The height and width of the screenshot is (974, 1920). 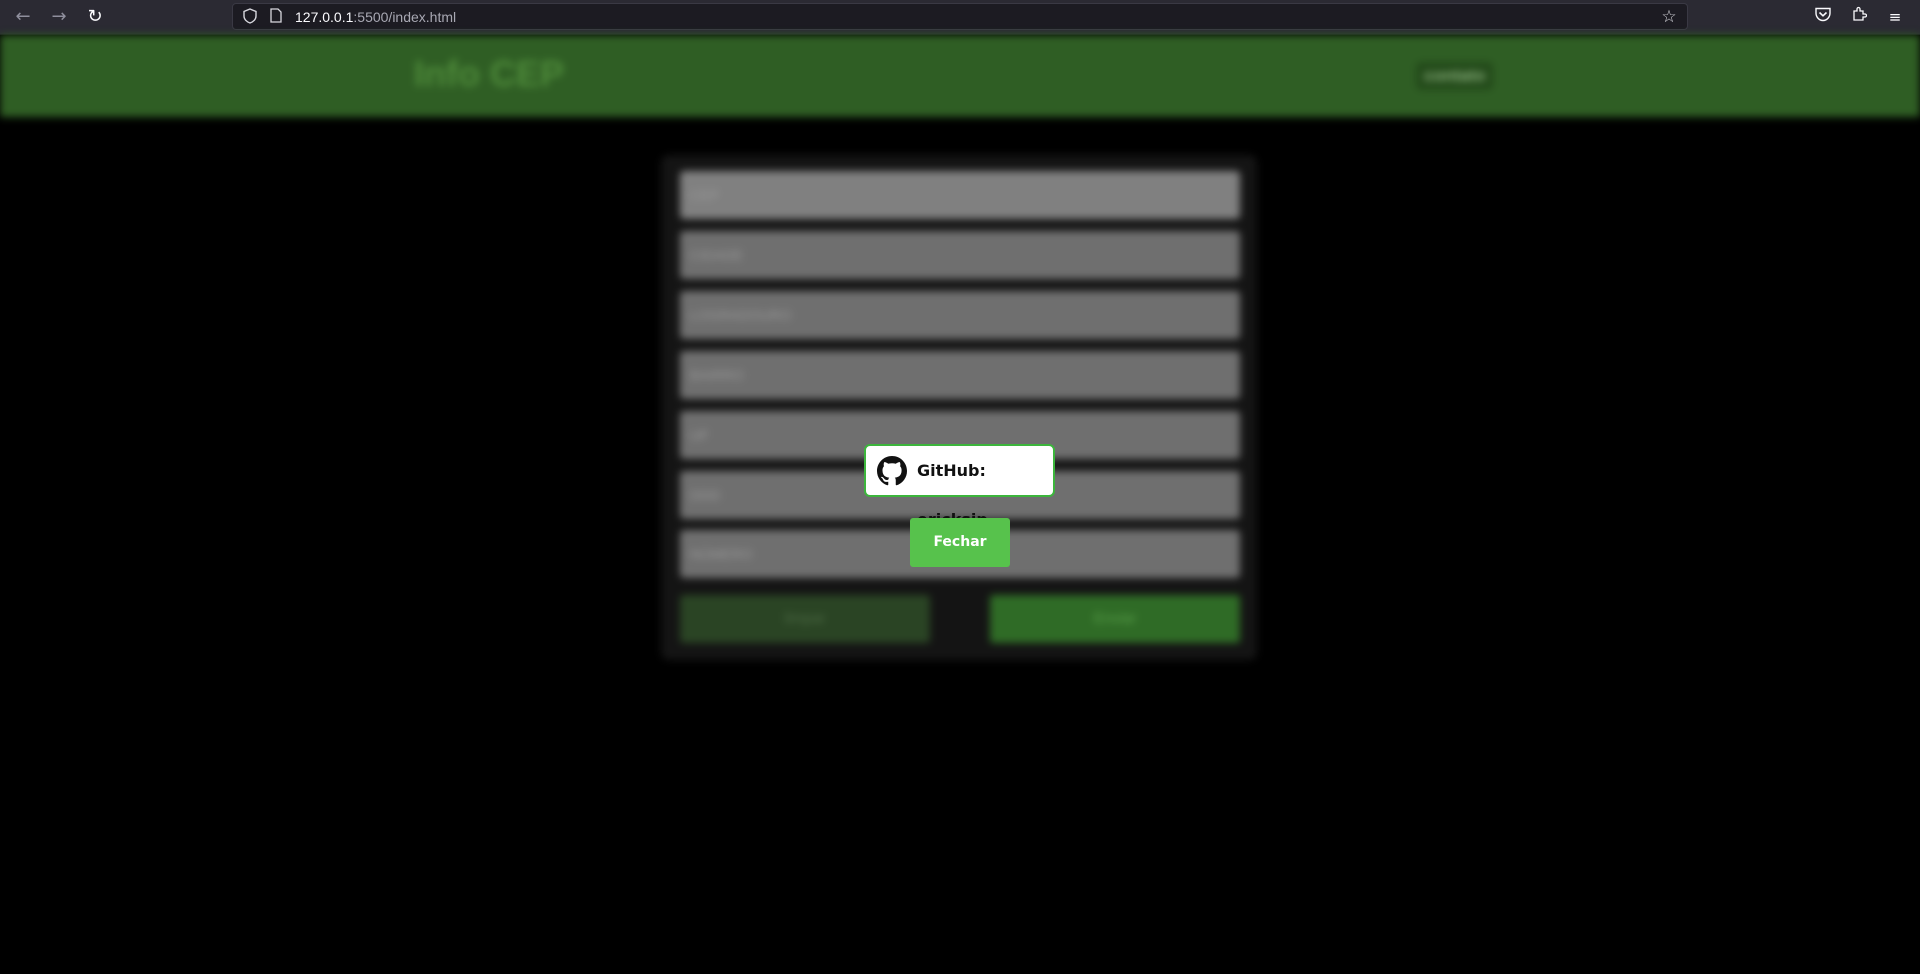 What do you see at coordinates (95, 17) in the screenshot?
I see `reload-icon: ↻` at bounding box center [95, 17].